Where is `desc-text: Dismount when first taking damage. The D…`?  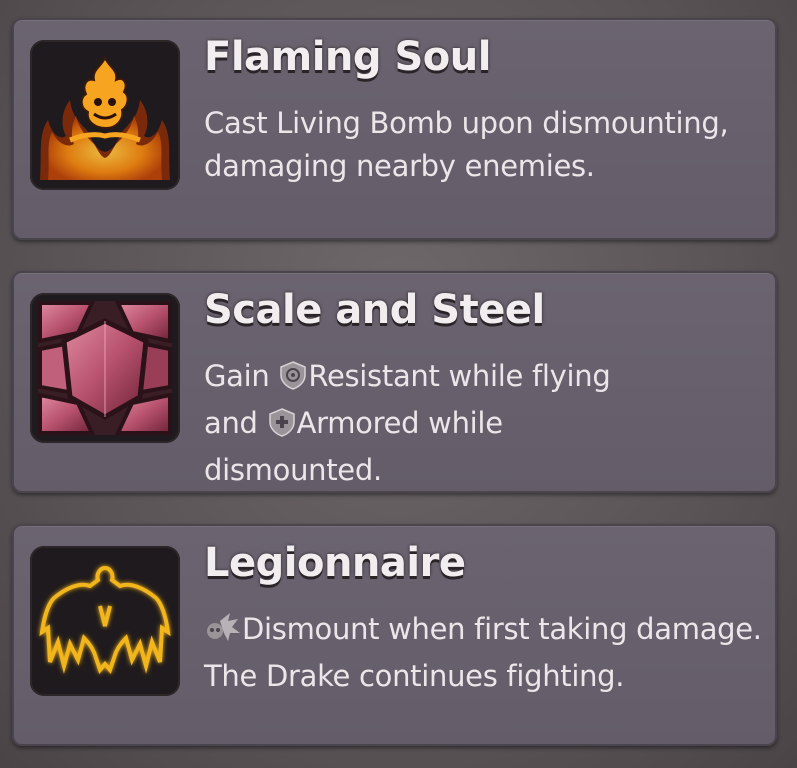 desc-text: Dismount when first taking damage. The D… is located at coordinates (483, 652).